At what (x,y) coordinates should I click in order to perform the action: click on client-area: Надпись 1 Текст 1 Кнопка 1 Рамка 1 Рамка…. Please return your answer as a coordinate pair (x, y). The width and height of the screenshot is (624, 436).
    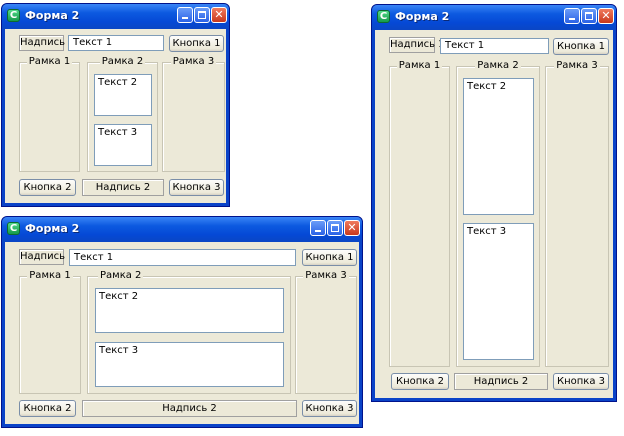
    Looking at the image, I should click on (115, 116).